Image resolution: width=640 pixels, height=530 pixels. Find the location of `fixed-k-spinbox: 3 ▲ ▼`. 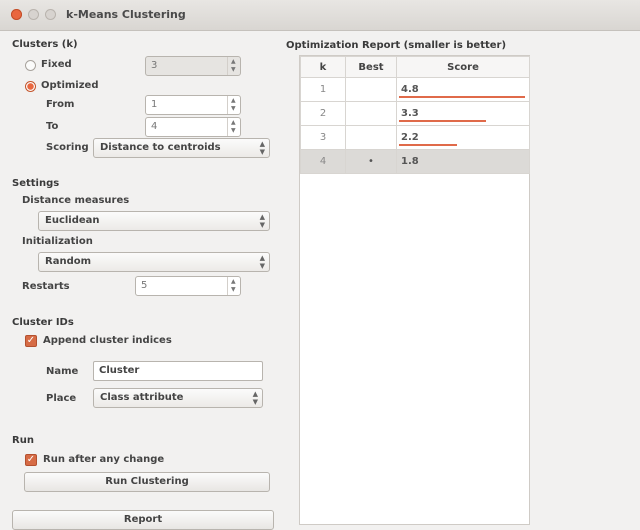

fixed-k-spinbox: 3 ▲ ▼ is located at coordinates (193, 66).